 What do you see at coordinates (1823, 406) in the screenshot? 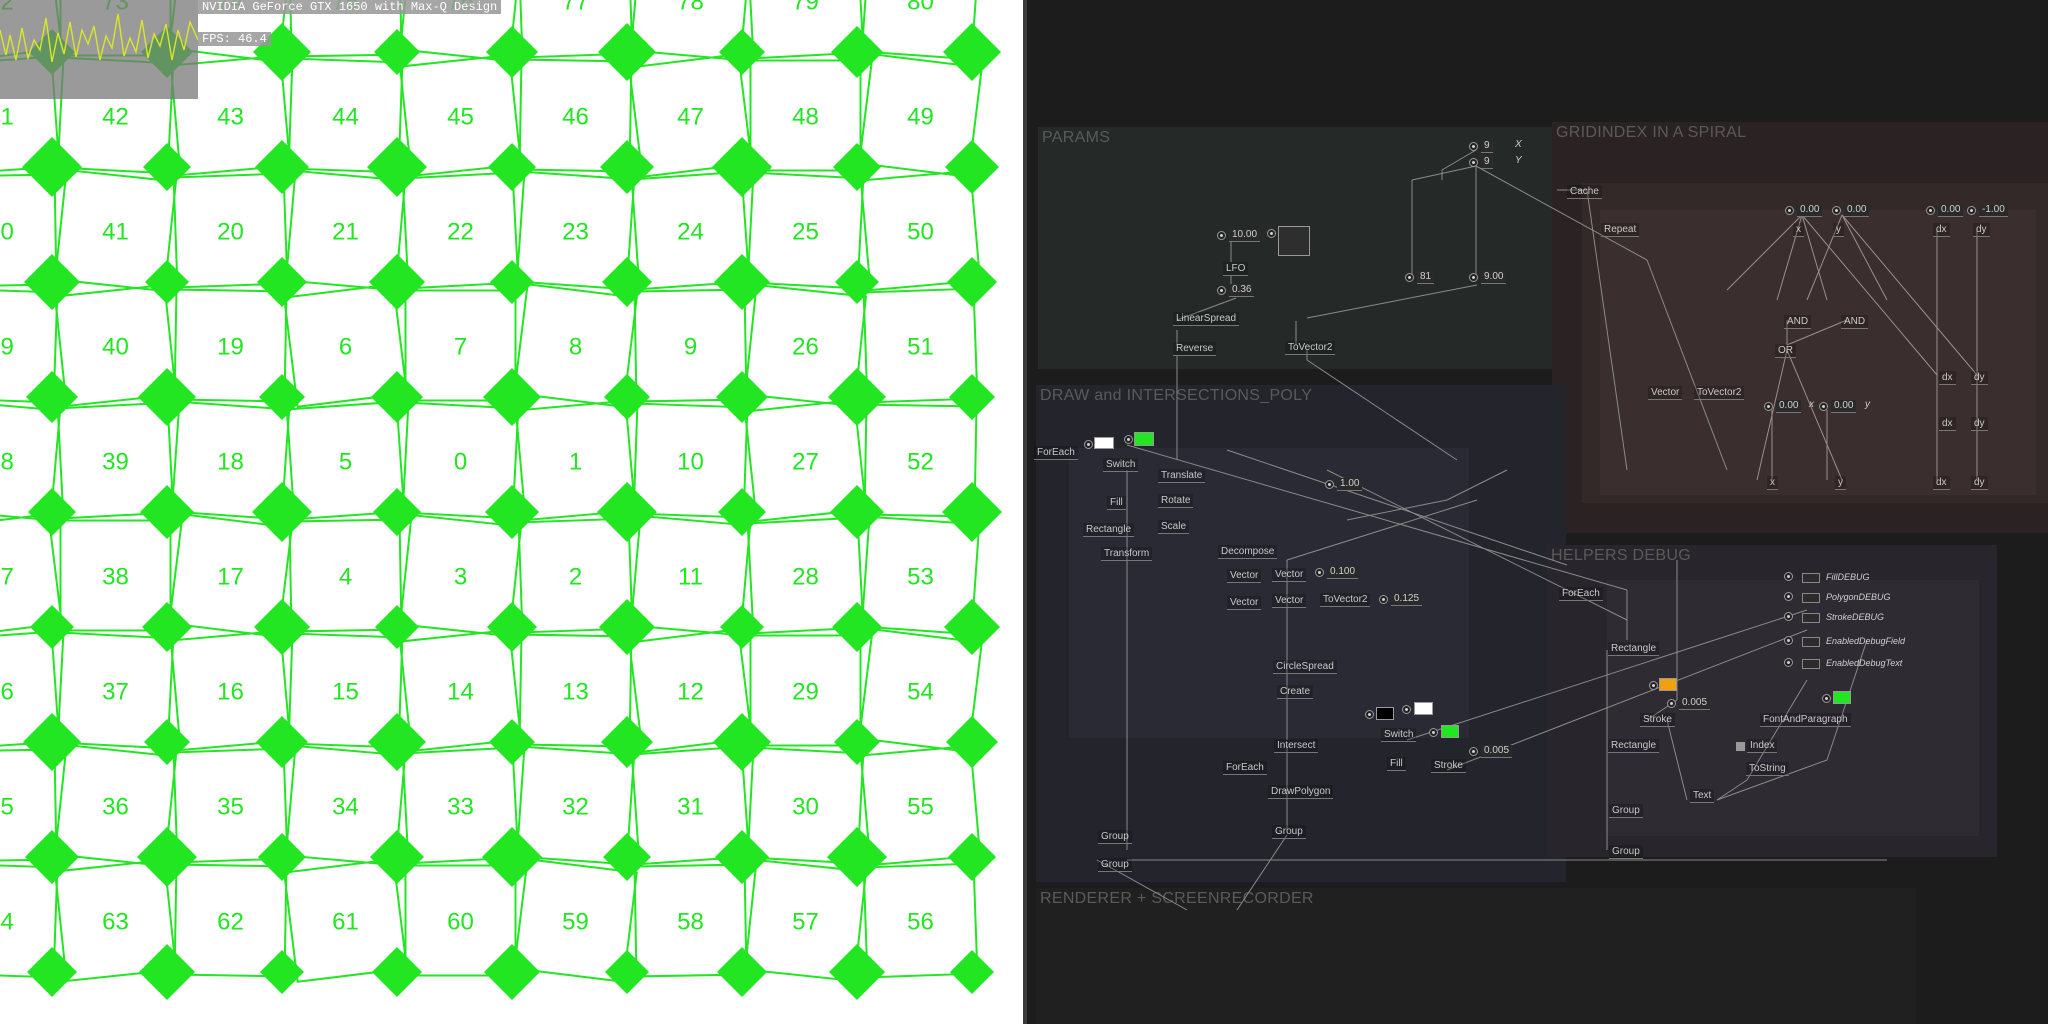
I see `pin-grid-py` at bounding box center [1823, 406].